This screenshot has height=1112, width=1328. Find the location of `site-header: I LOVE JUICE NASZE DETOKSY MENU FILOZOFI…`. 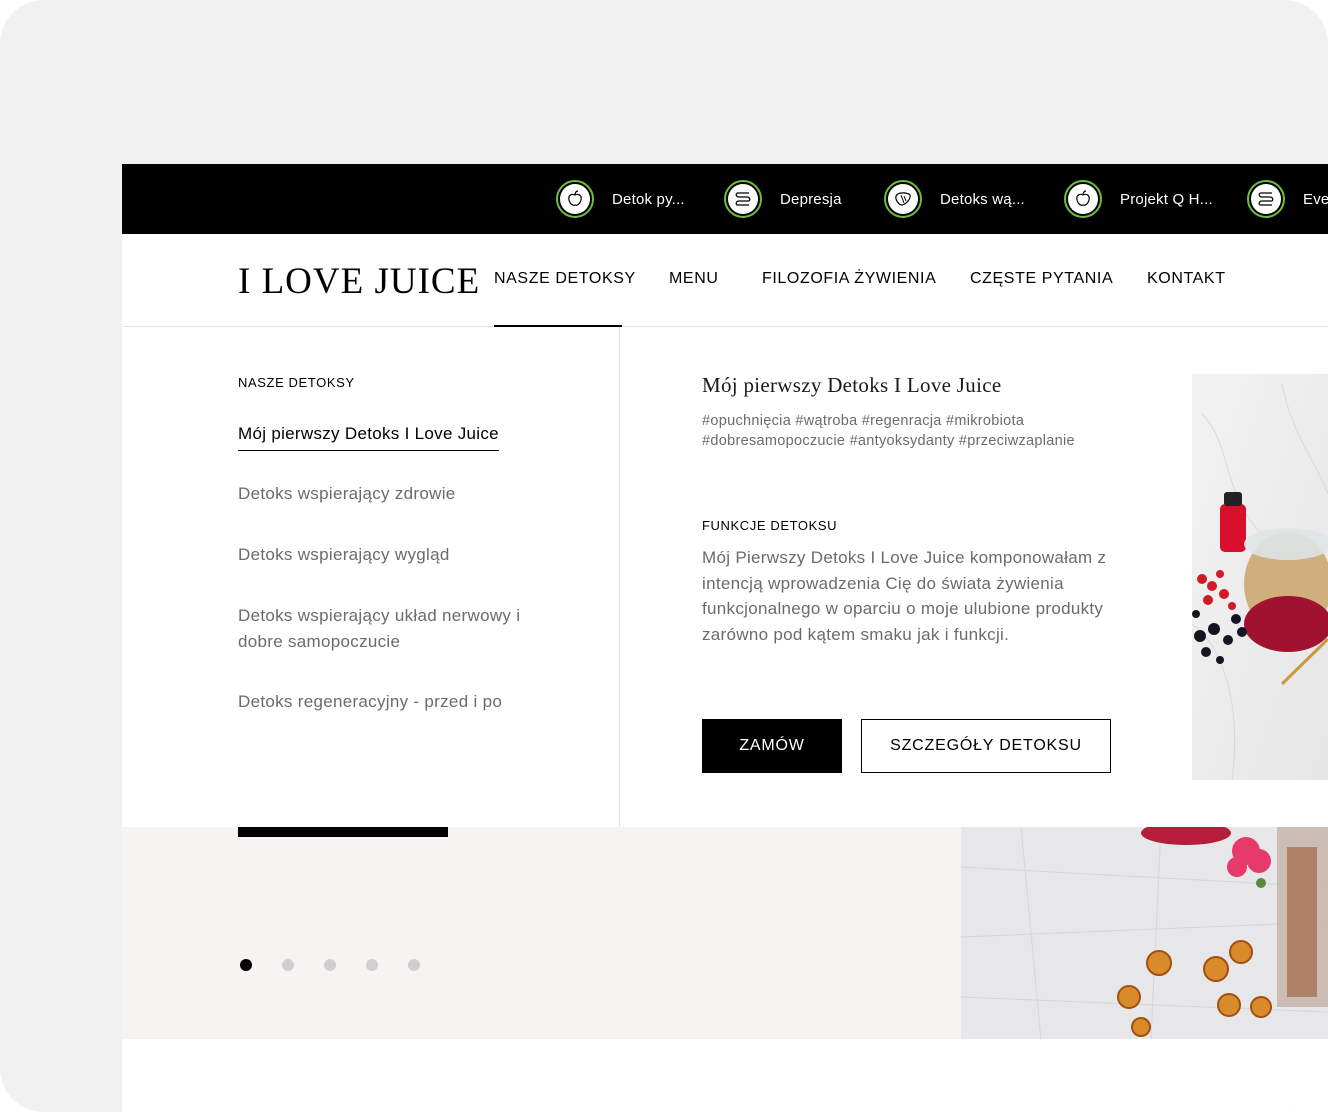

site-header: I LOVE JUICE NASZE DETOKSY MENU FILOZOFI… is located at coordinates (725, 280).